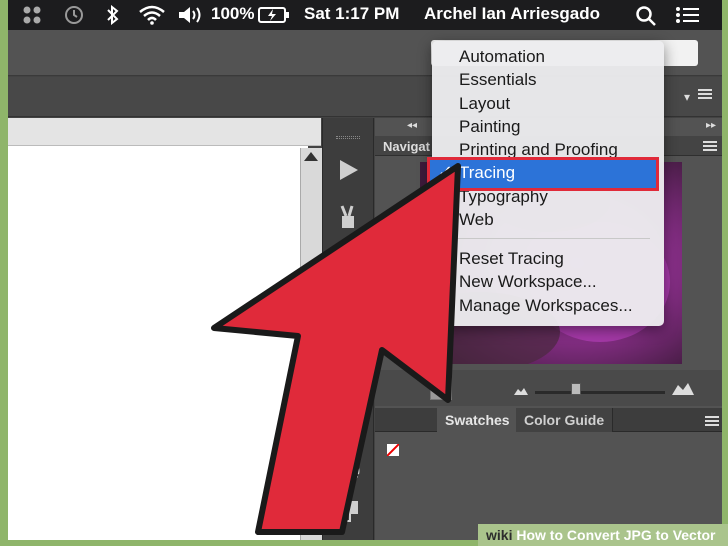 This screenshot has width=728, height=546. What do you see at coordinates (616, 535) in the screenshot?
I see `article-title: How to Convert JPG to Vector` at bounding box center [616, 535].